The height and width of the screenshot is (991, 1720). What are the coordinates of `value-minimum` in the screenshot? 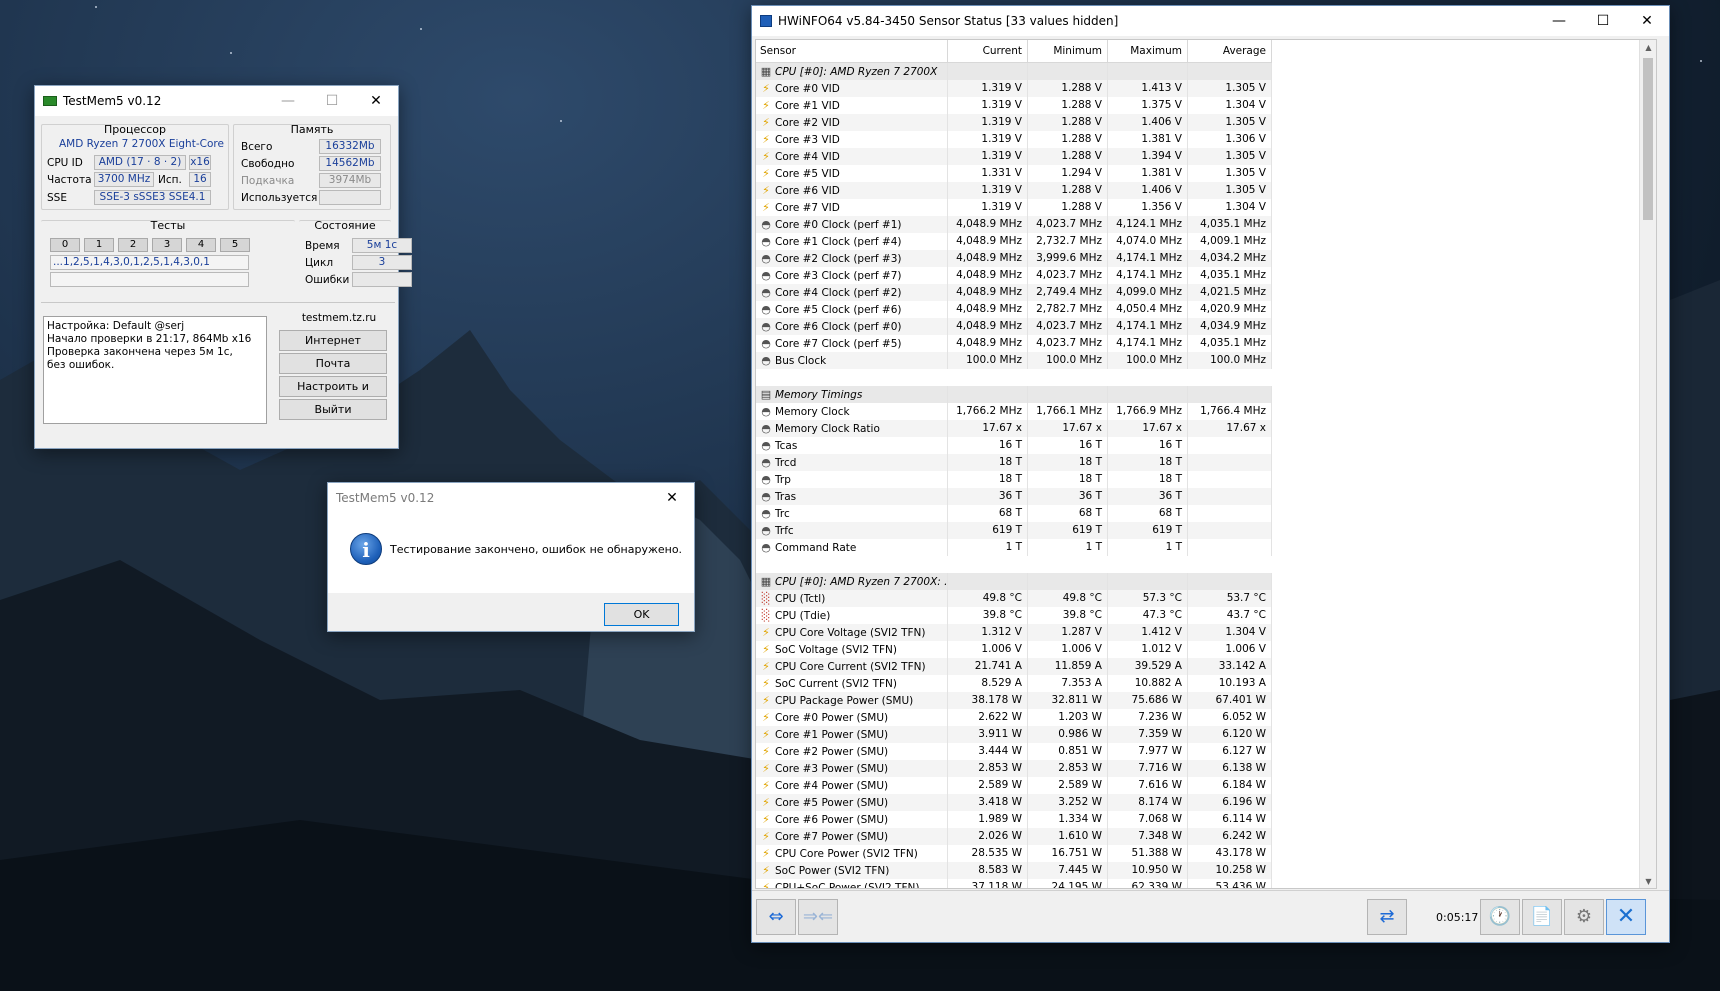 It's located at (1068, 581).